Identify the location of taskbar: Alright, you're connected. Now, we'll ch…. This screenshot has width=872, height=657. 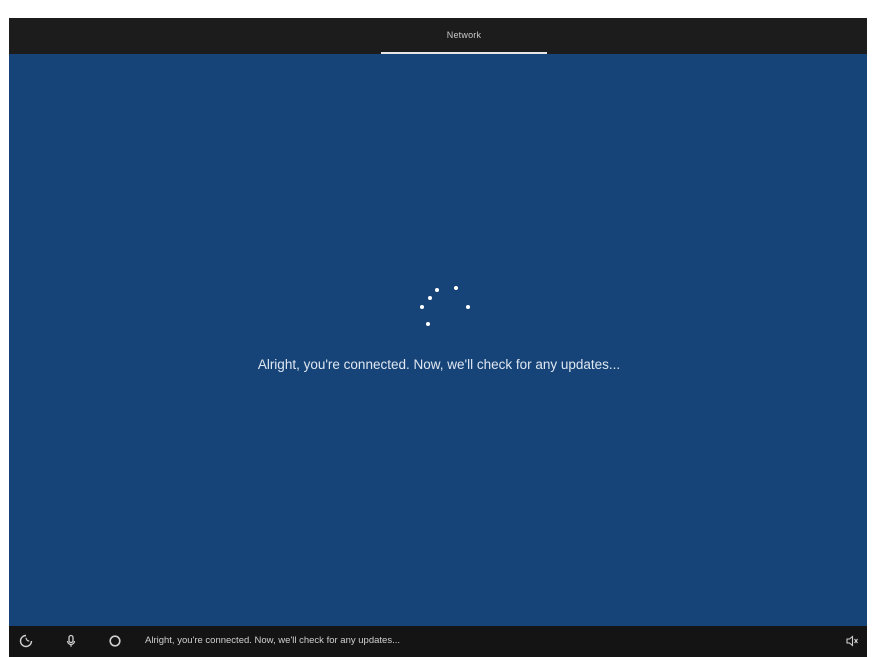
(438, 641).